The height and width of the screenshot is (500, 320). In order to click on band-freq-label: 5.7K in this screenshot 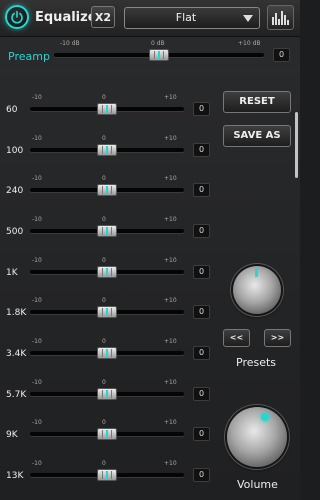, I will do `click(16, 395)`.